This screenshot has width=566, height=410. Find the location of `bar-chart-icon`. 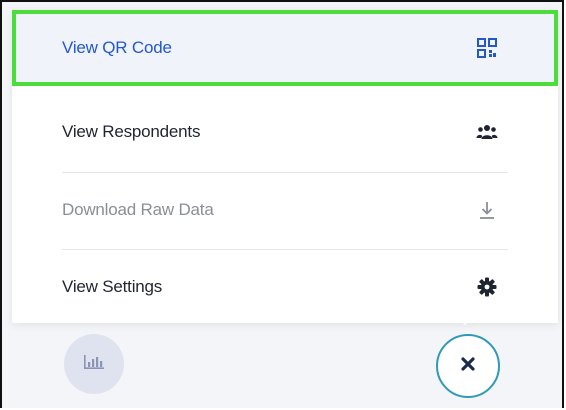

bar-chart-icon is located at coordinates (94, 364).